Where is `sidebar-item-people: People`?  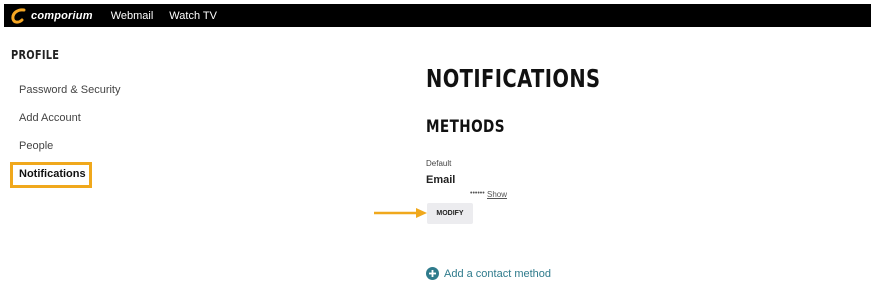 sidebar-item-people: People is located at coordinates (36, 146).